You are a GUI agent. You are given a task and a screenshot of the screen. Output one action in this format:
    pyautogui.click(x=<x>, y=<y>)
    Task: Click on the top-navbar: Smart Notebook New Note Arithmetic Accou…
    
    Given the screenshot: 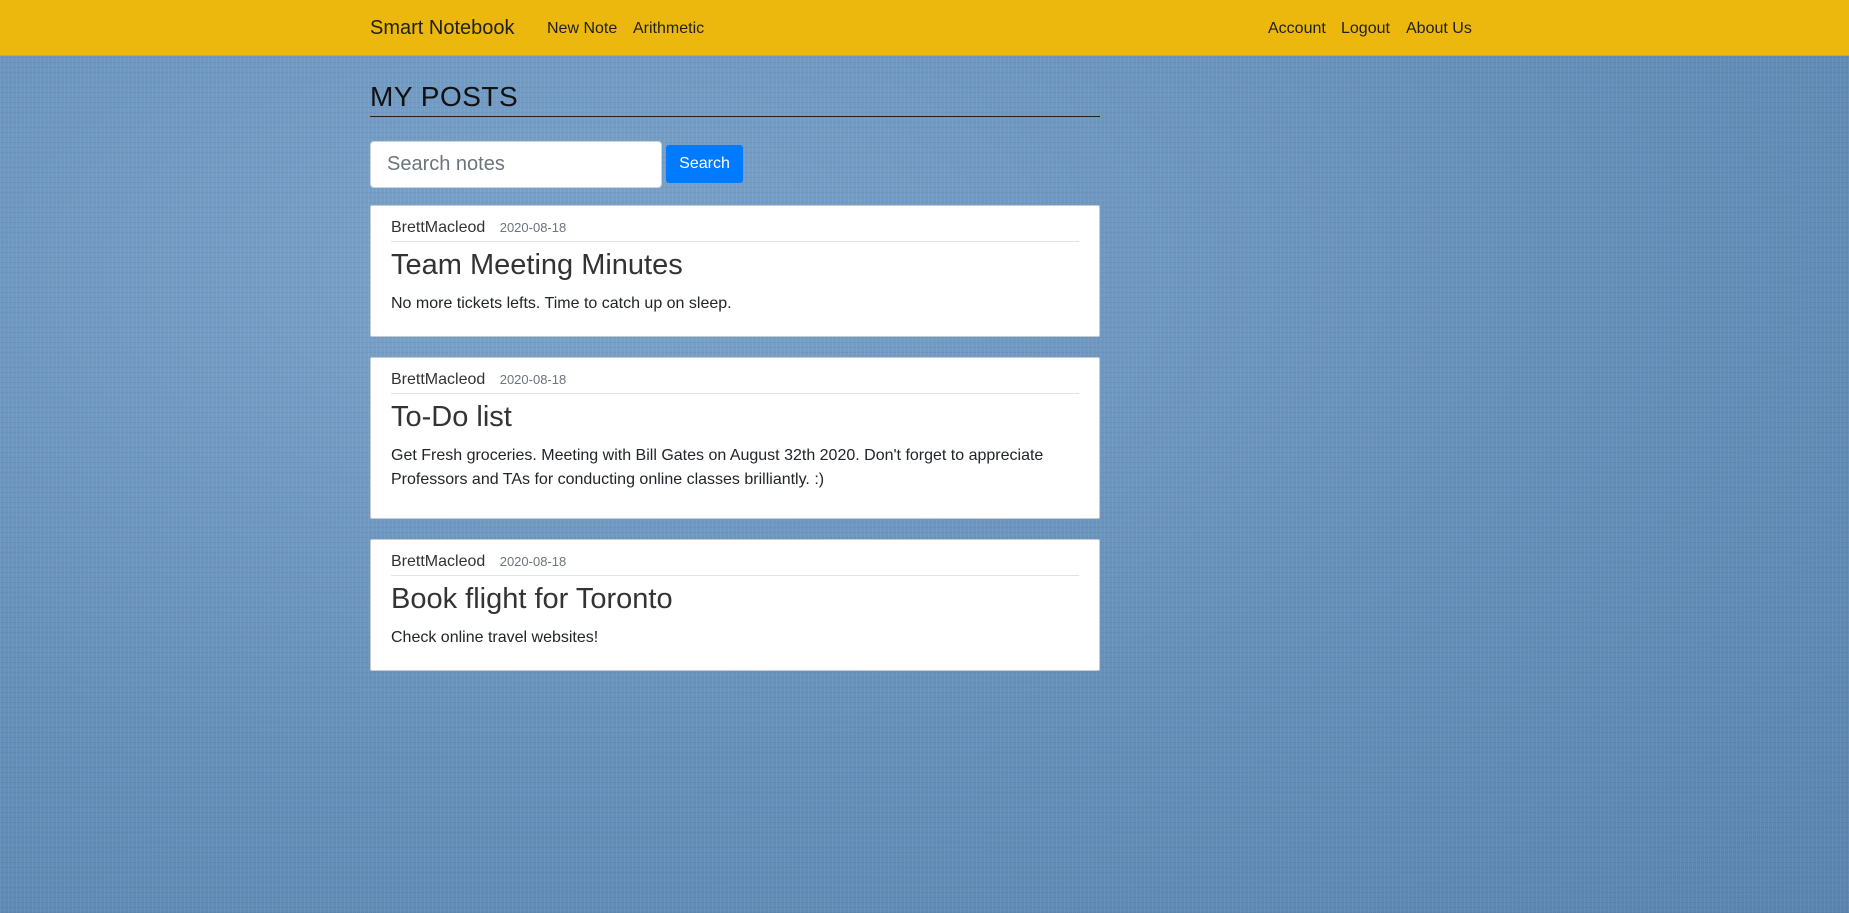 What is the action you would take?
    pyautogui.click(x=924, y=28)
    